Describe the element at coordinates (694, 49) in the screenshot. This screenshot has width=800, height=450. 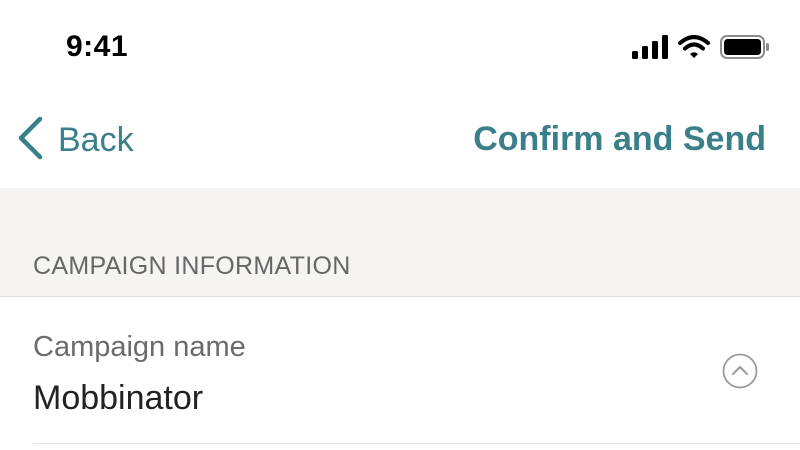
I see `wifi-icon` at that location.